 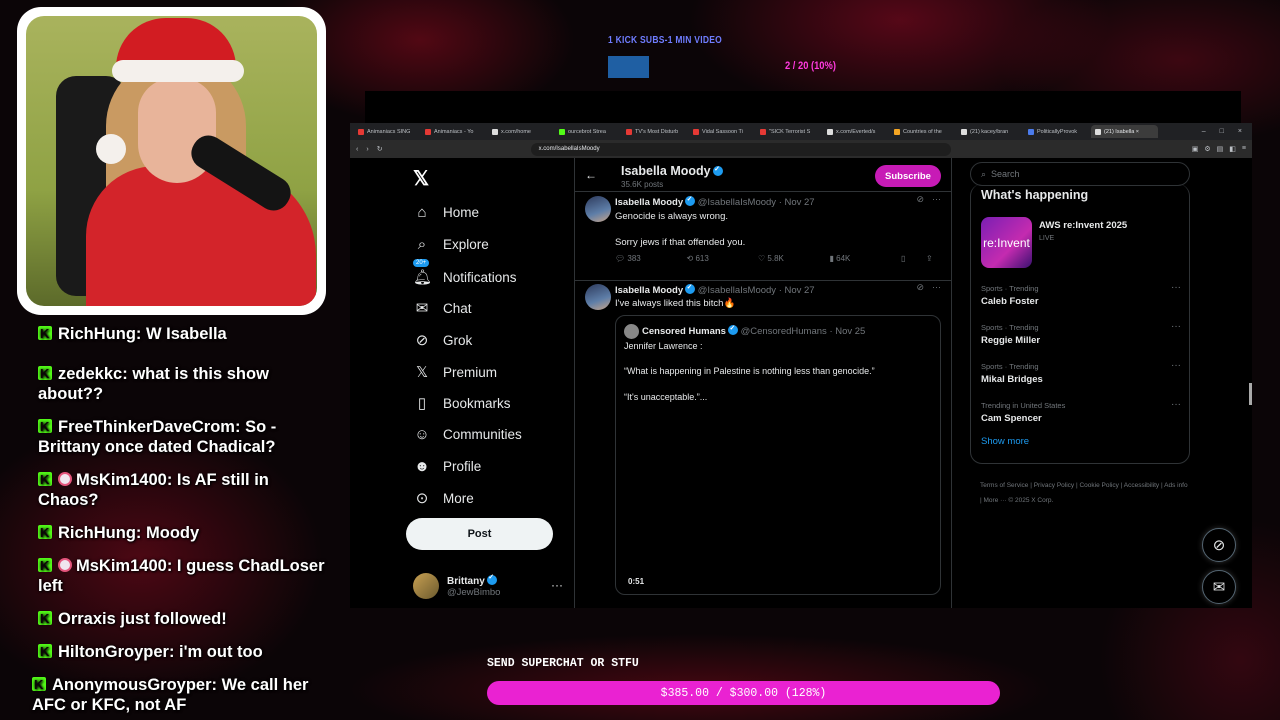 I want to click on event-status: LIVE, so click(x=1047, y=238).